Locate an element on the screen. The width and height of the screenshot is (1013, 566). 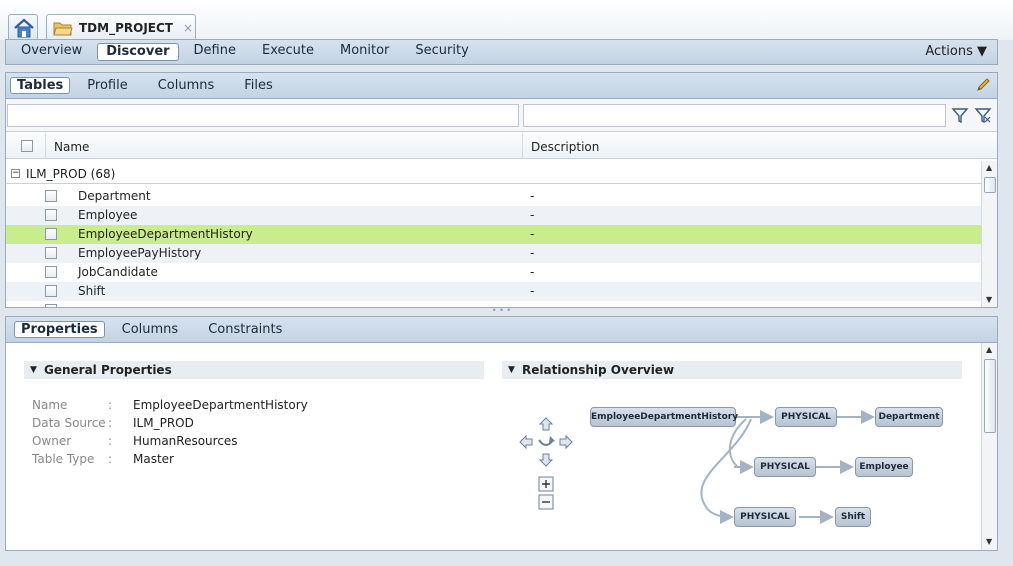
navigation-controls is located at coordinates (546, 463).